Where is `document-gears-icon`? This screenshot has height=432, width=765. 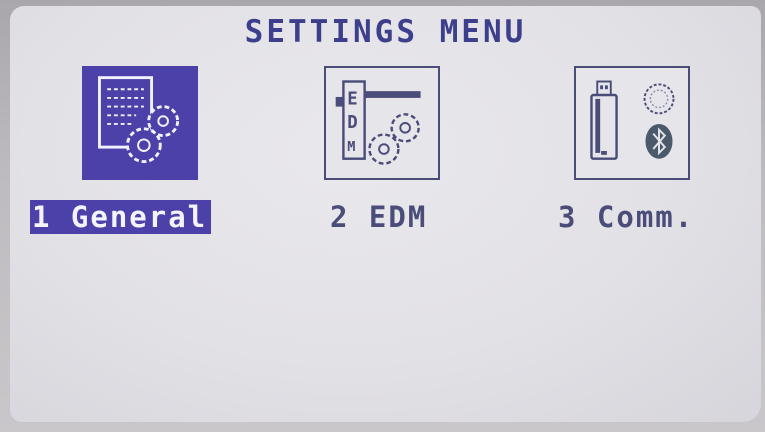
document-gears-icon is located at coordinates (139, 120).